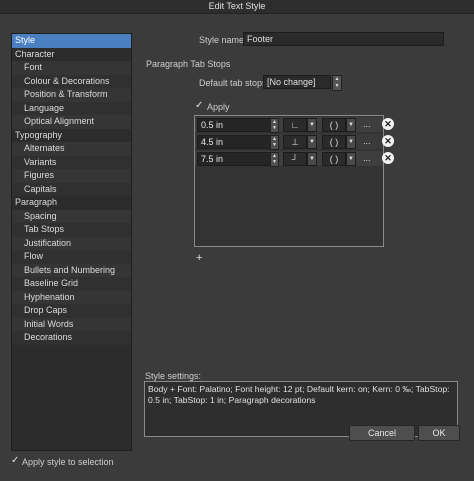  What do you see at coordinates (343, 39) in the screenshot?
I see `style-name-input: Footer` at bounding box center [343, 39].